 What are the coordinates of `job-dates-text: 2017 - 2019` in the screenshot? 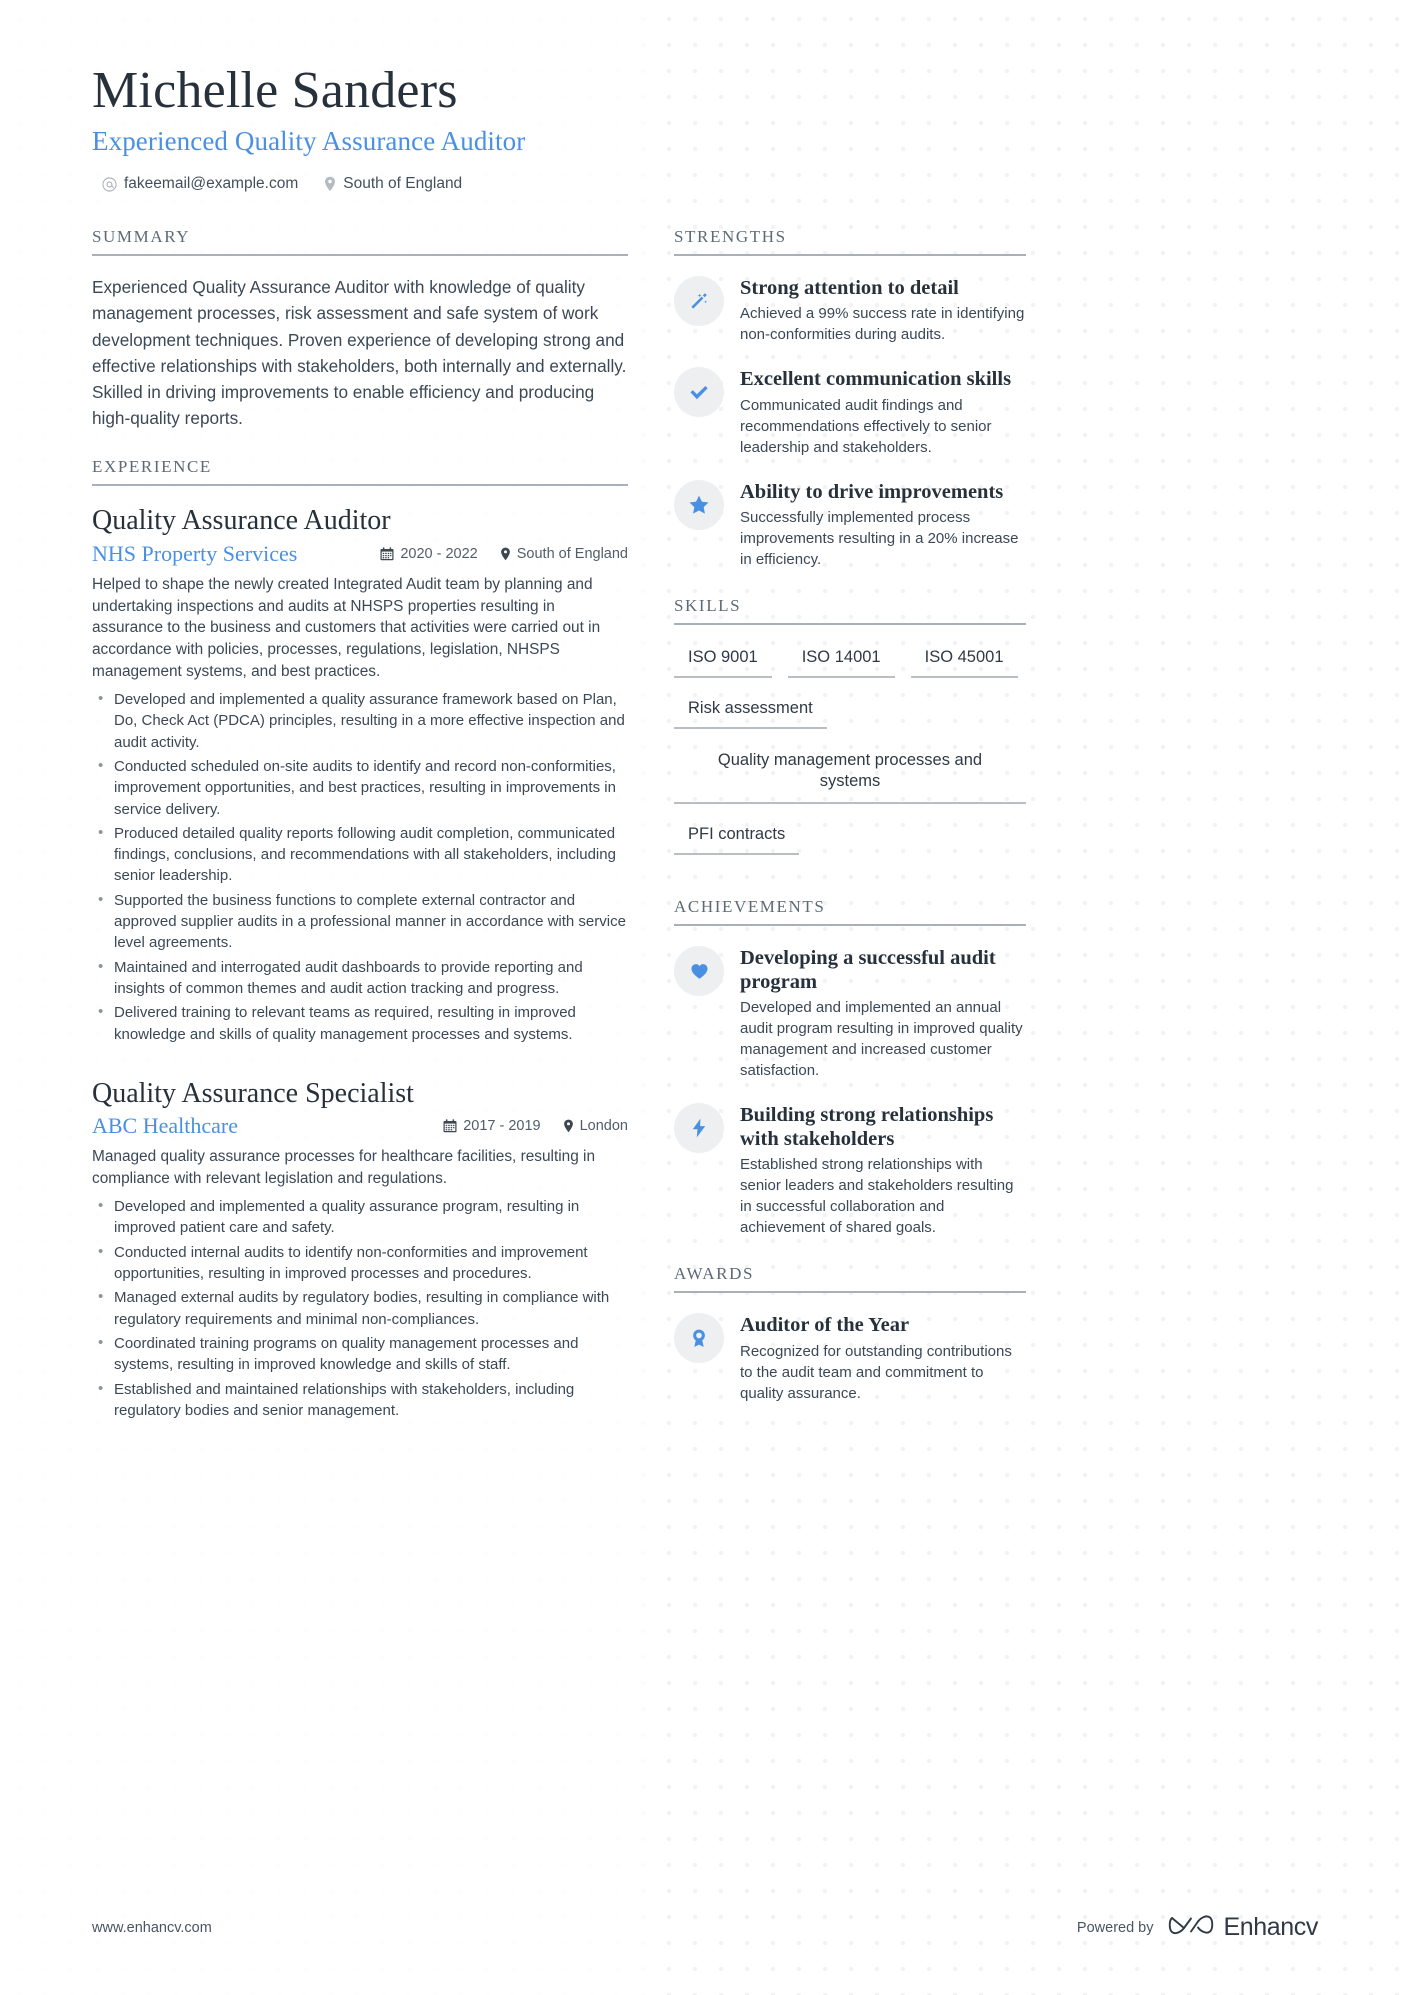 It's located at (502, 1126).